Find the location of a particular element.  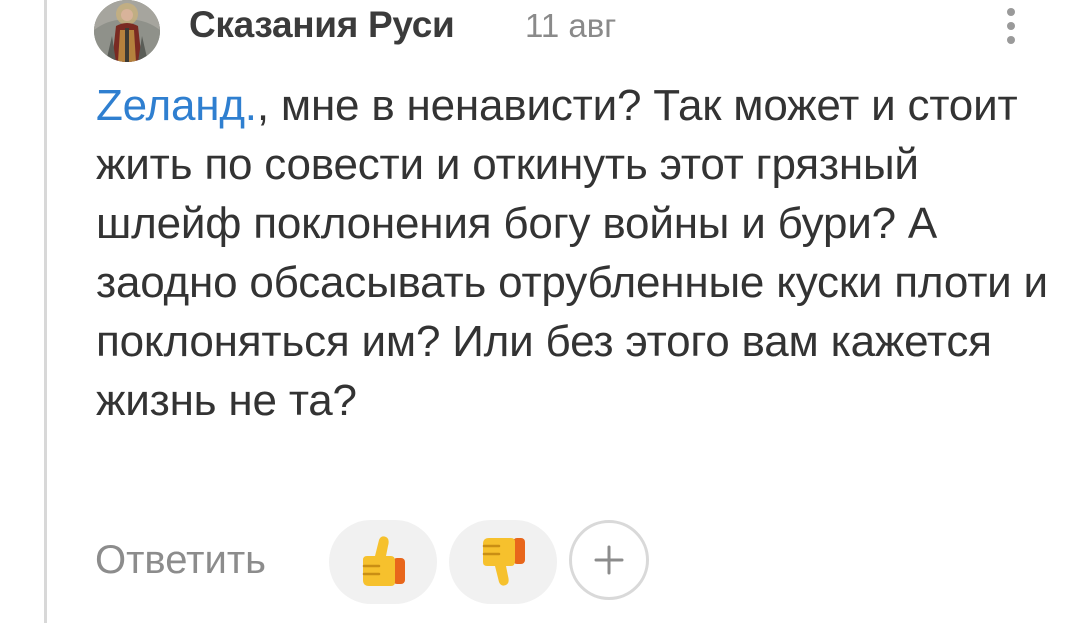

add-reaction-button is located at coordinates (609, 560).